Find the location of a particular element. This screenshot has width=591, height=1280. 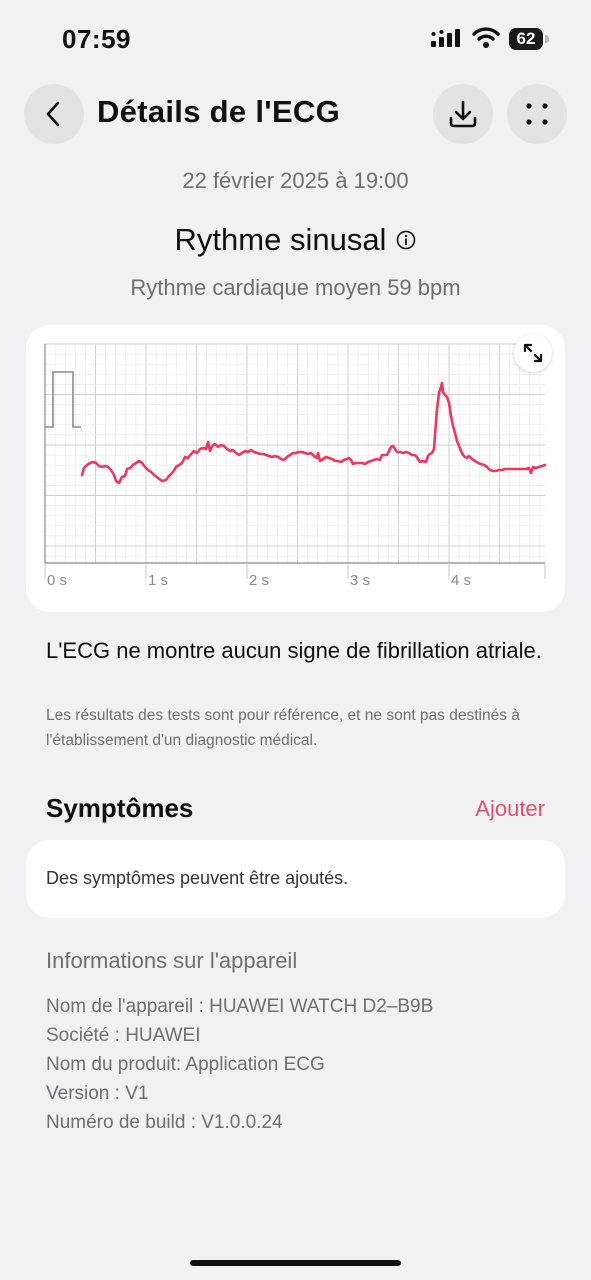

more-dots-icon is located at coordinates (537, 114).